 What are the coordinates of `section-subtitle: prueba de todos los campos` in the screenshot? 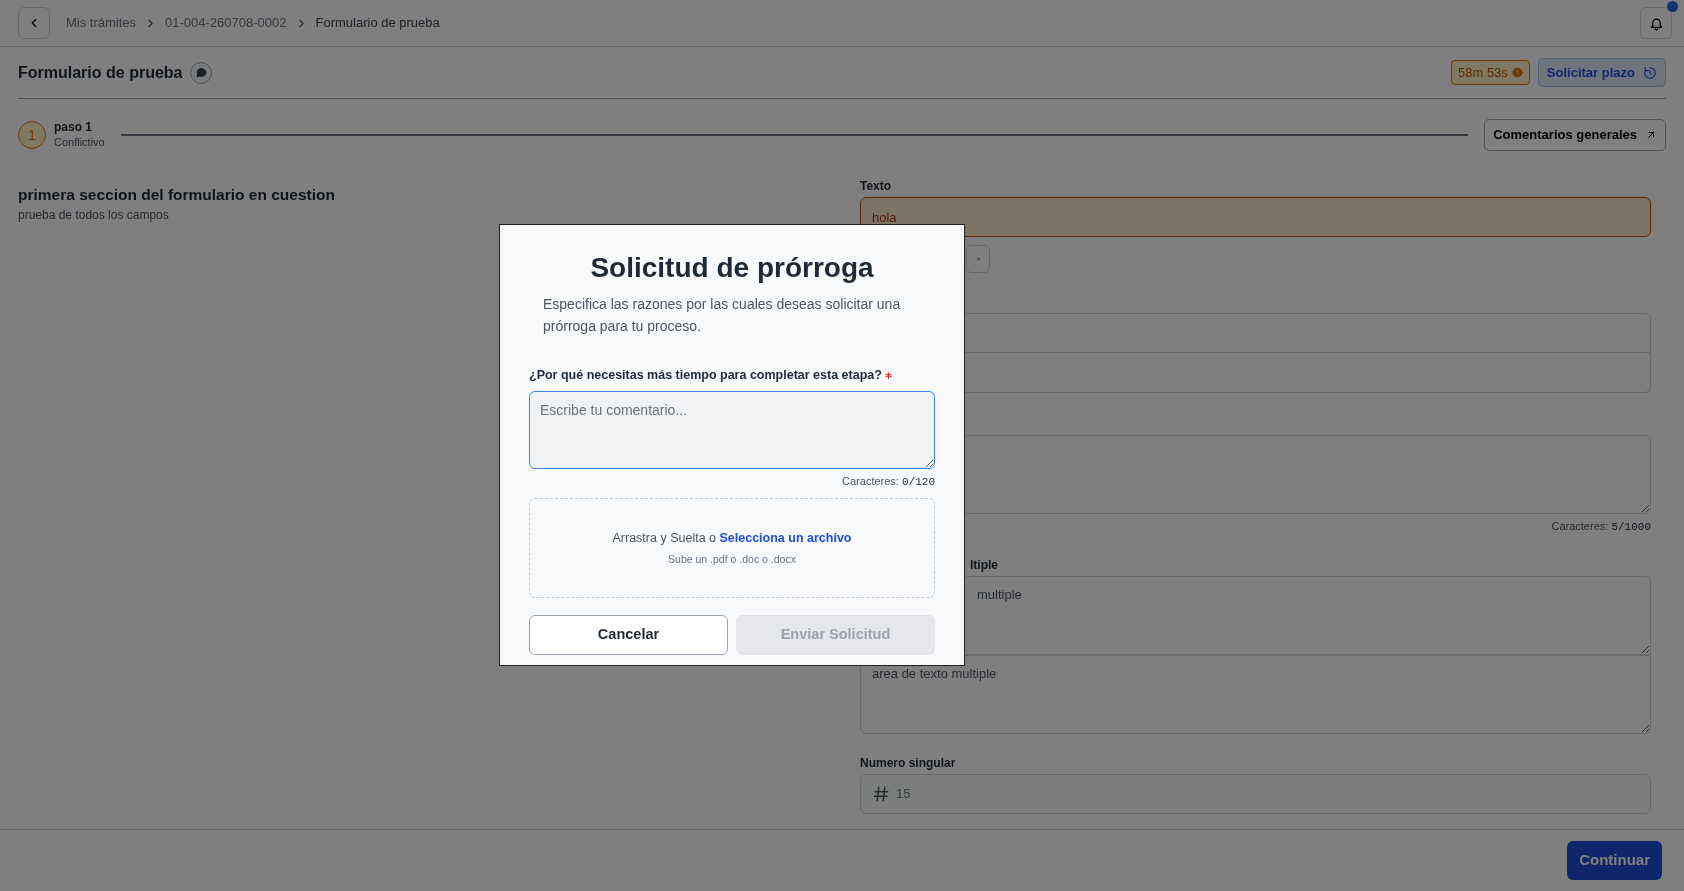 It's located at (94, 216).